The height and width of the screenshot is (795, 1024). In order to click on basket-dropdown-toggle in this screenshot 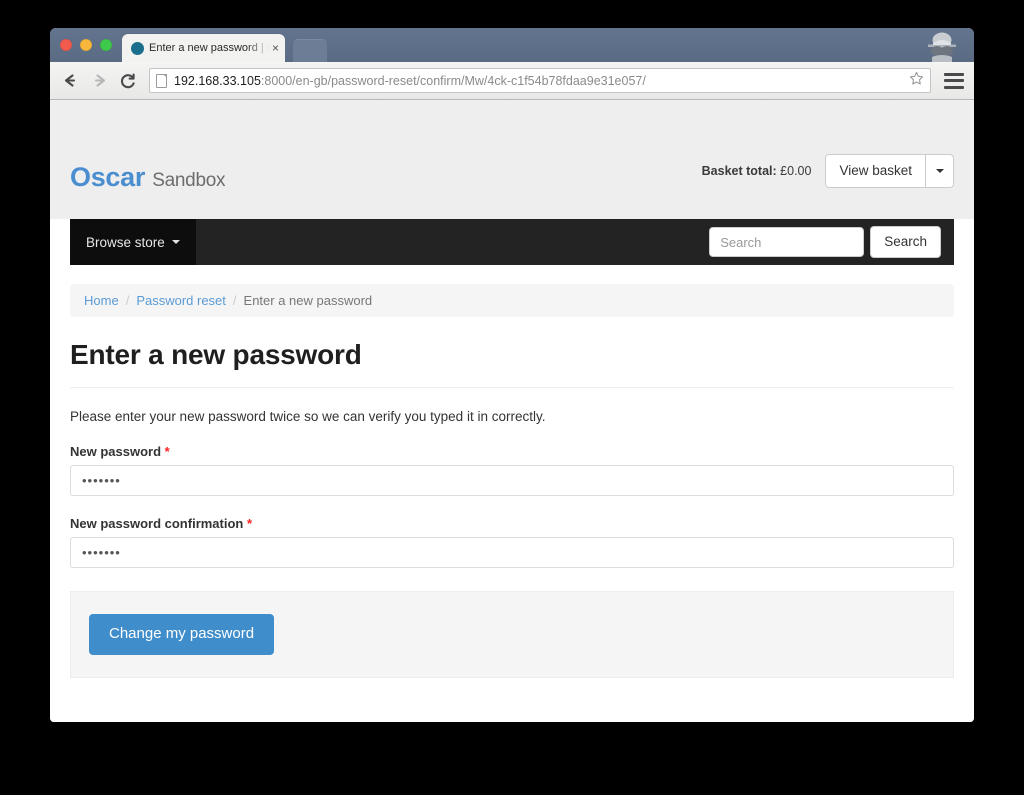, I will do `click(940, 171)`.